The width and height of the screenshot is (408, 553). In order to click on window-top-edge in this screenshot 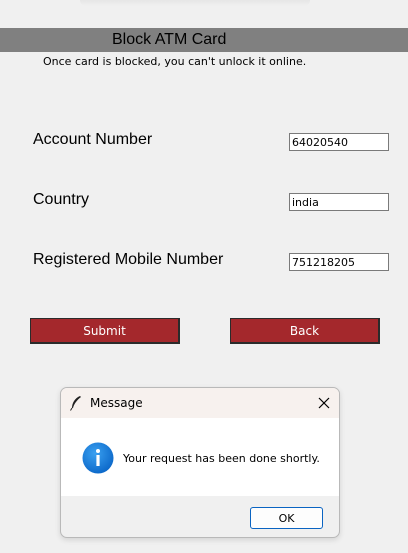, I will do `click(195, 3)`.